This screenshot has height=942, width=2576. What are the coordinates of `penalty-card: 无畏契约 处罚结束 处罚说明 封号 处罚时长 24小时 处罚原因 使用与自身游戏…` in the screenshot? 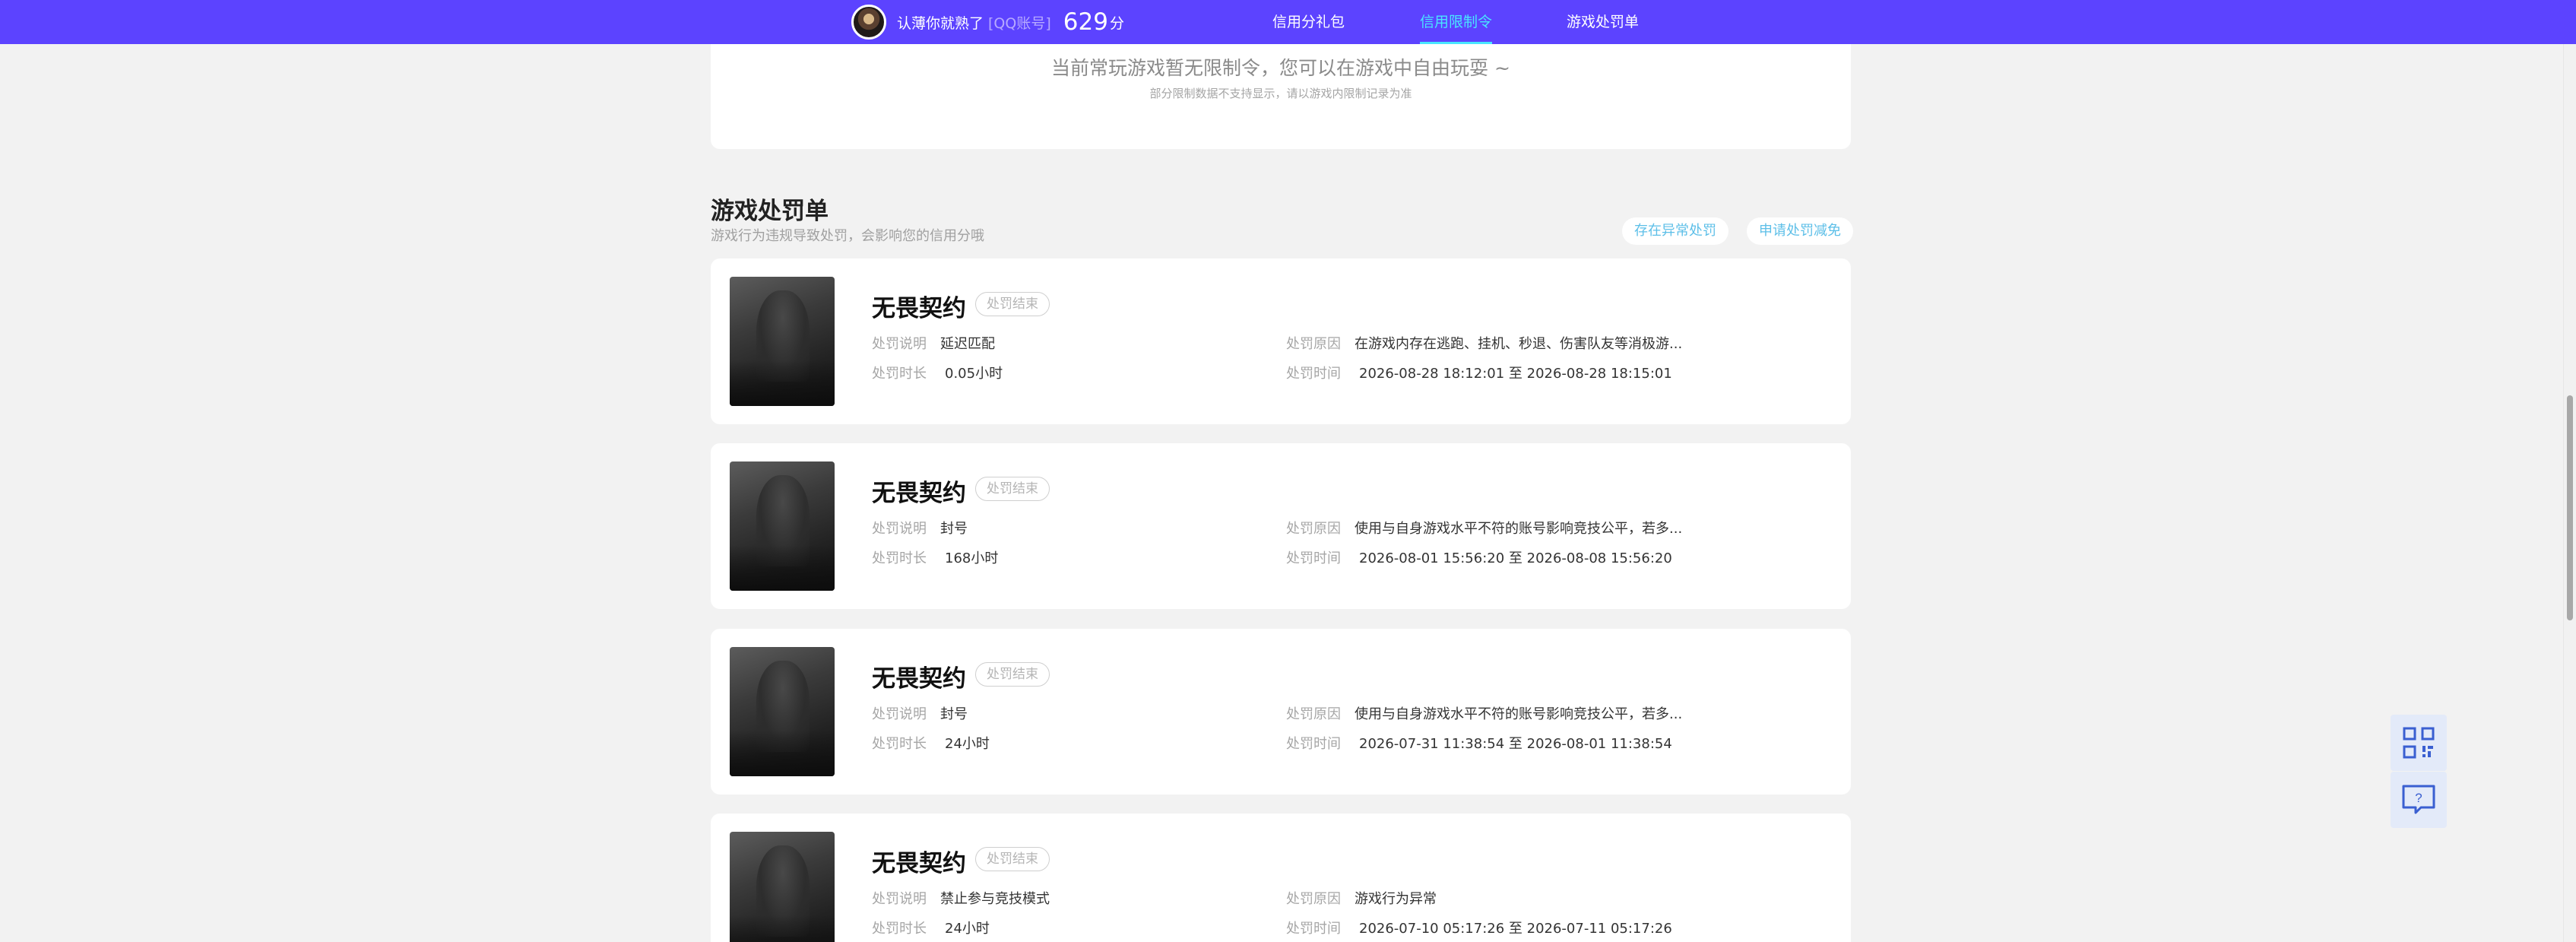 It's located at (1281, 712).